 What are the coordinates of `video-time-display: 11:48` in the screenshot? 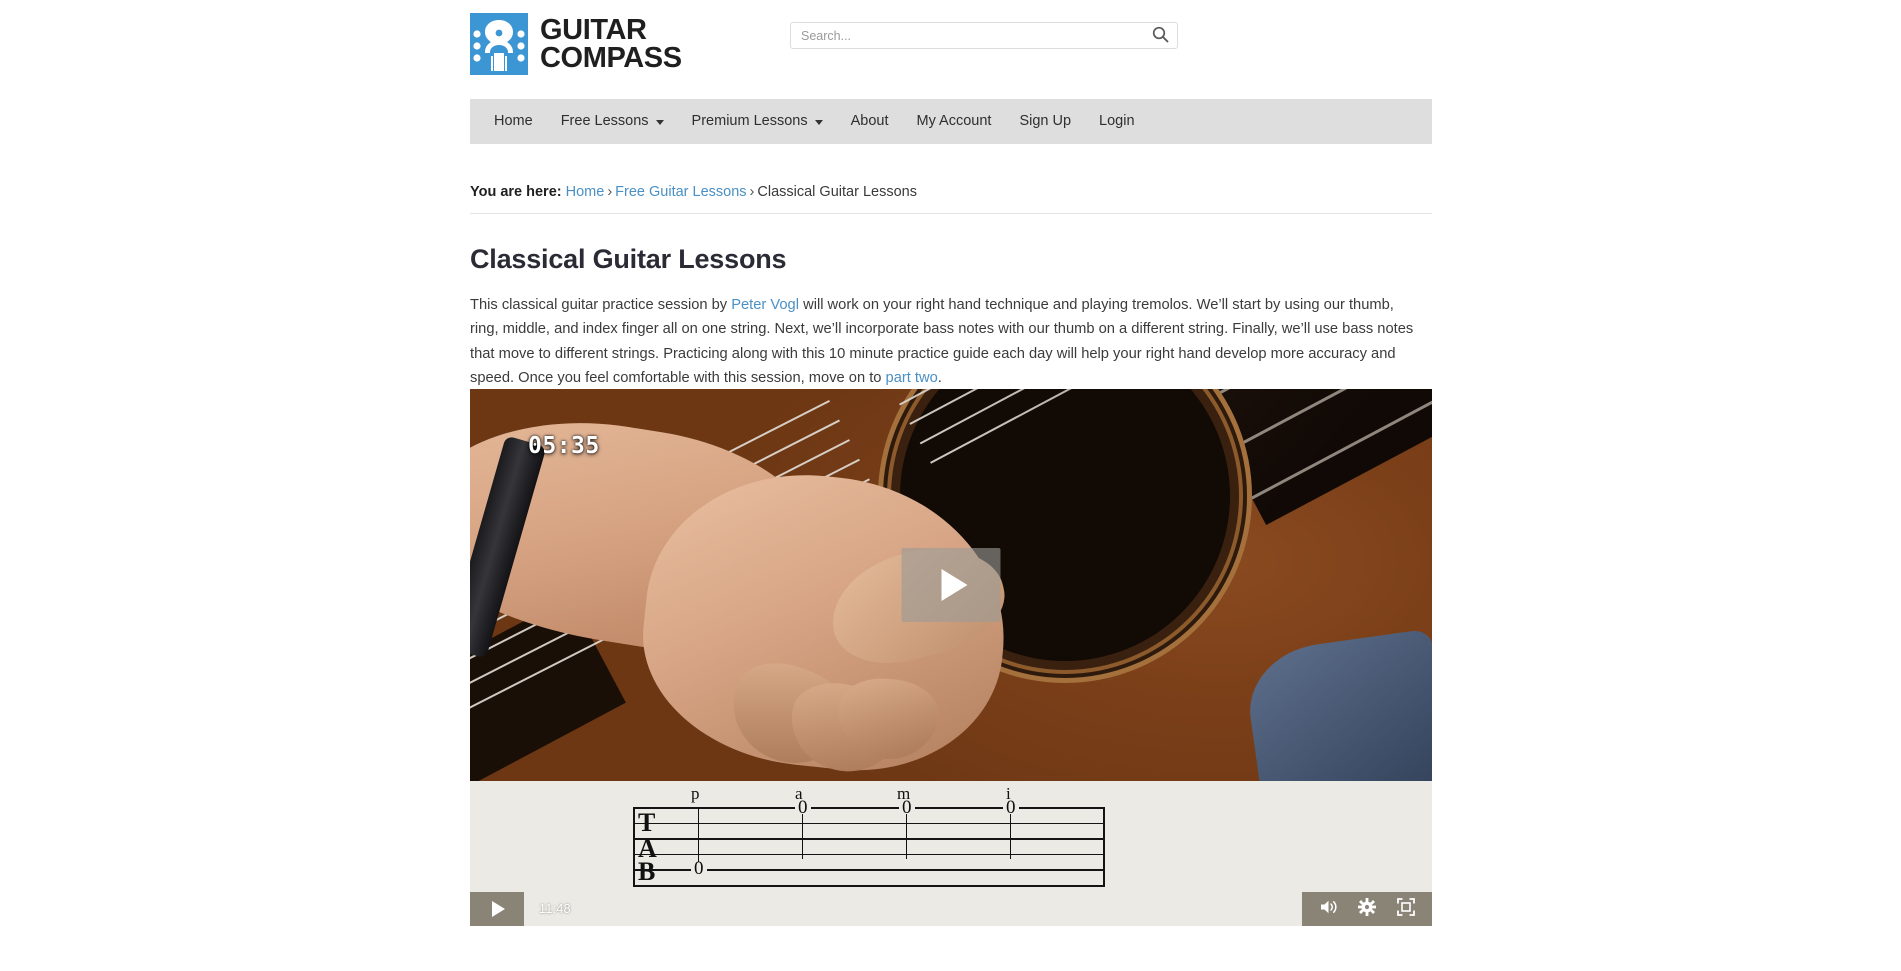 It's located at (555, 909).